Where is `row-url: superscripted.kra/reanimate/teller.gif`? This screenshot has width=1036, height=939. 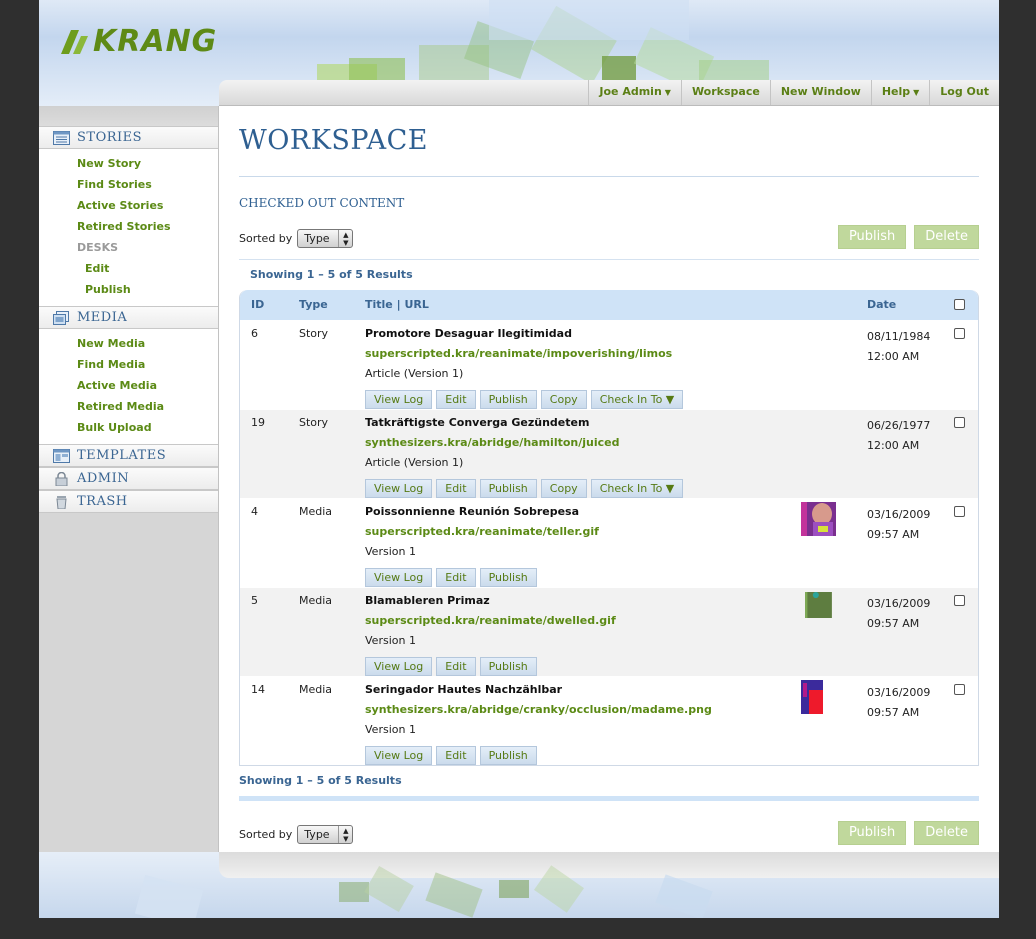 row-url: superscripted.kra/reanimate/teller.gif is located at coordinates (482, 535).